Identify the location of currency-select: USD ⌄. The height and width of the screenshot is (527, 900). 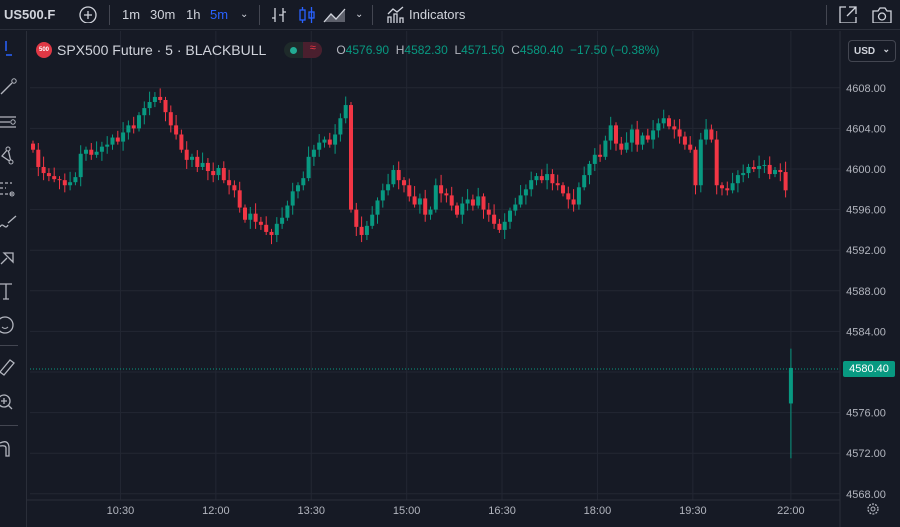
(872, 51).